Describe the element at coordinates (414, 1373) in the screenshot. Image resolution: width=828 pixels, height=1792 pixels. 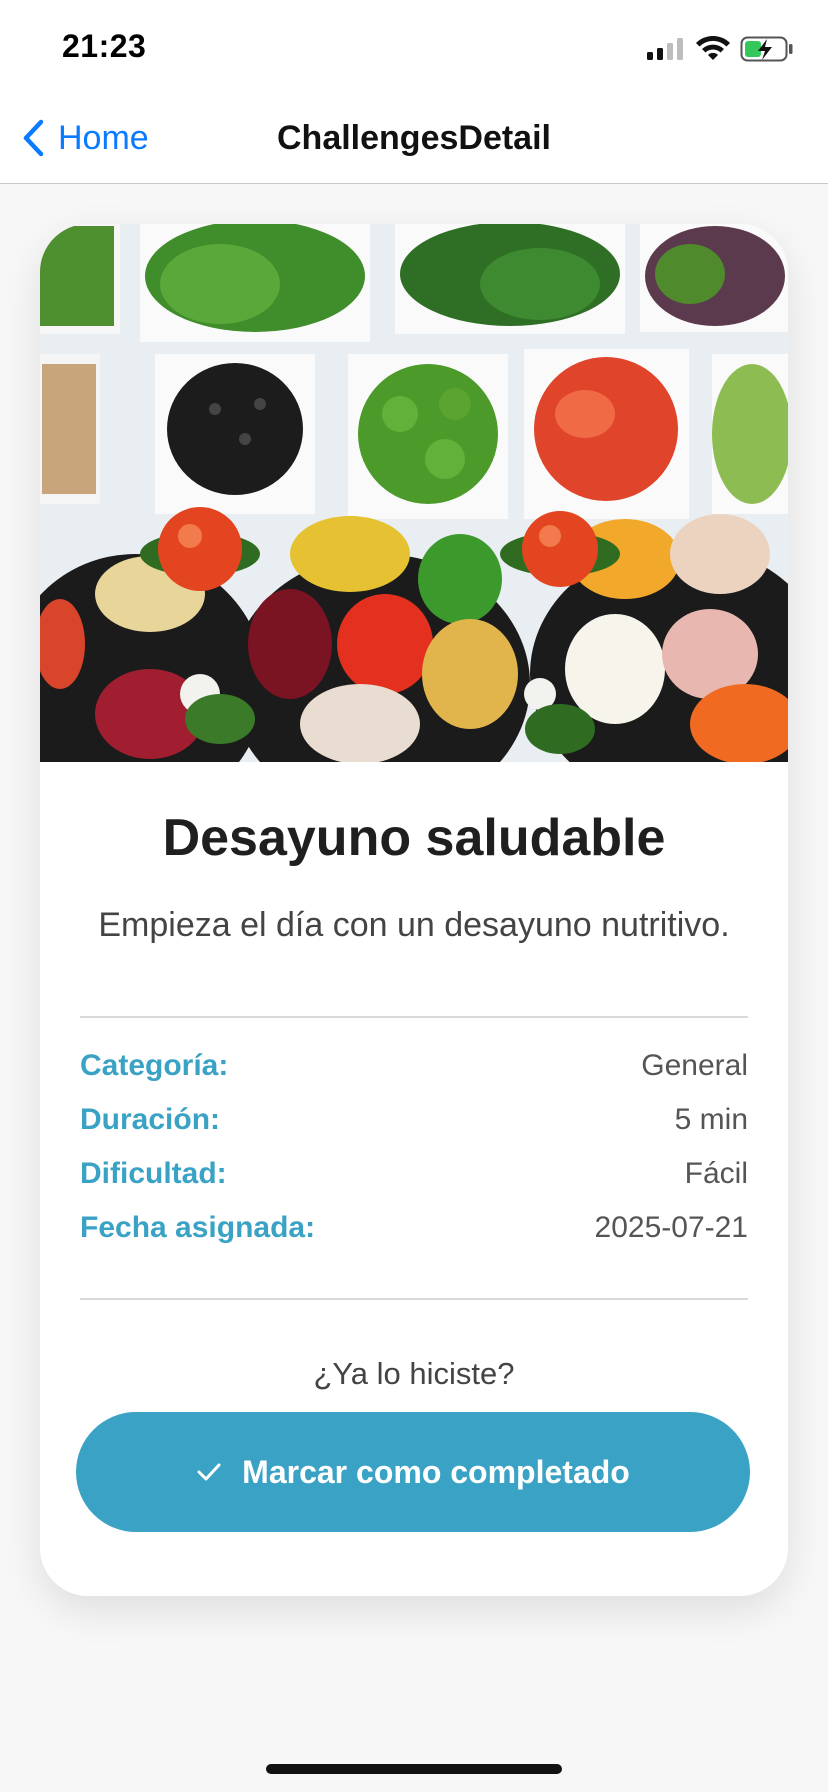
I see `completion-question: ¿Ya lo hiciste?` at that location.